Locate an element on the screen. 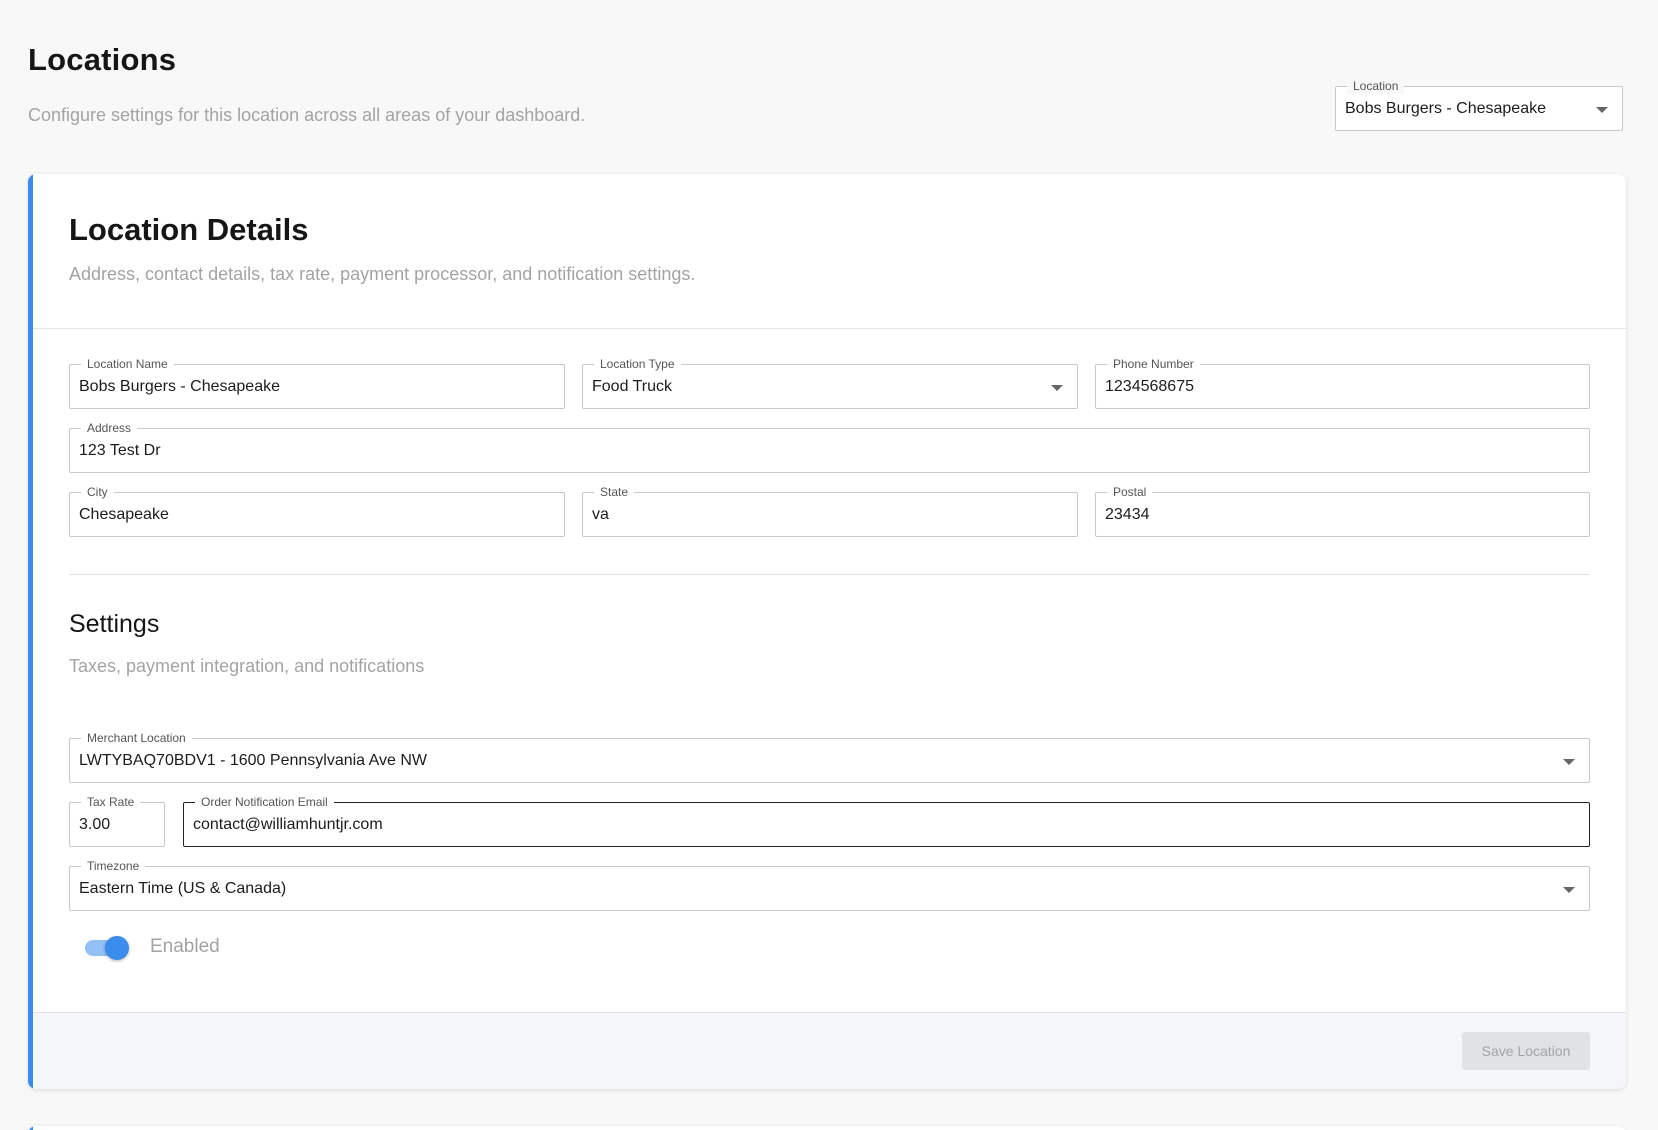  location-select: Location Bobs Burgers - Chesapeake is located at coordinates (1479, 104).